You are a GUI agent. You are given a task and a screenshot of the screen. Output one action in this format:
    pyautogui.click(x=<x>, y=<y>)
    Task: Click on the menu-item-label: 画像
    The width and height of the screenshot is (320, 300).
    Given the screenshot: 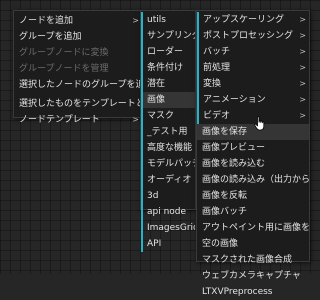 What is the action you would take?
    pyautogui.click(x=156, y=100)
    